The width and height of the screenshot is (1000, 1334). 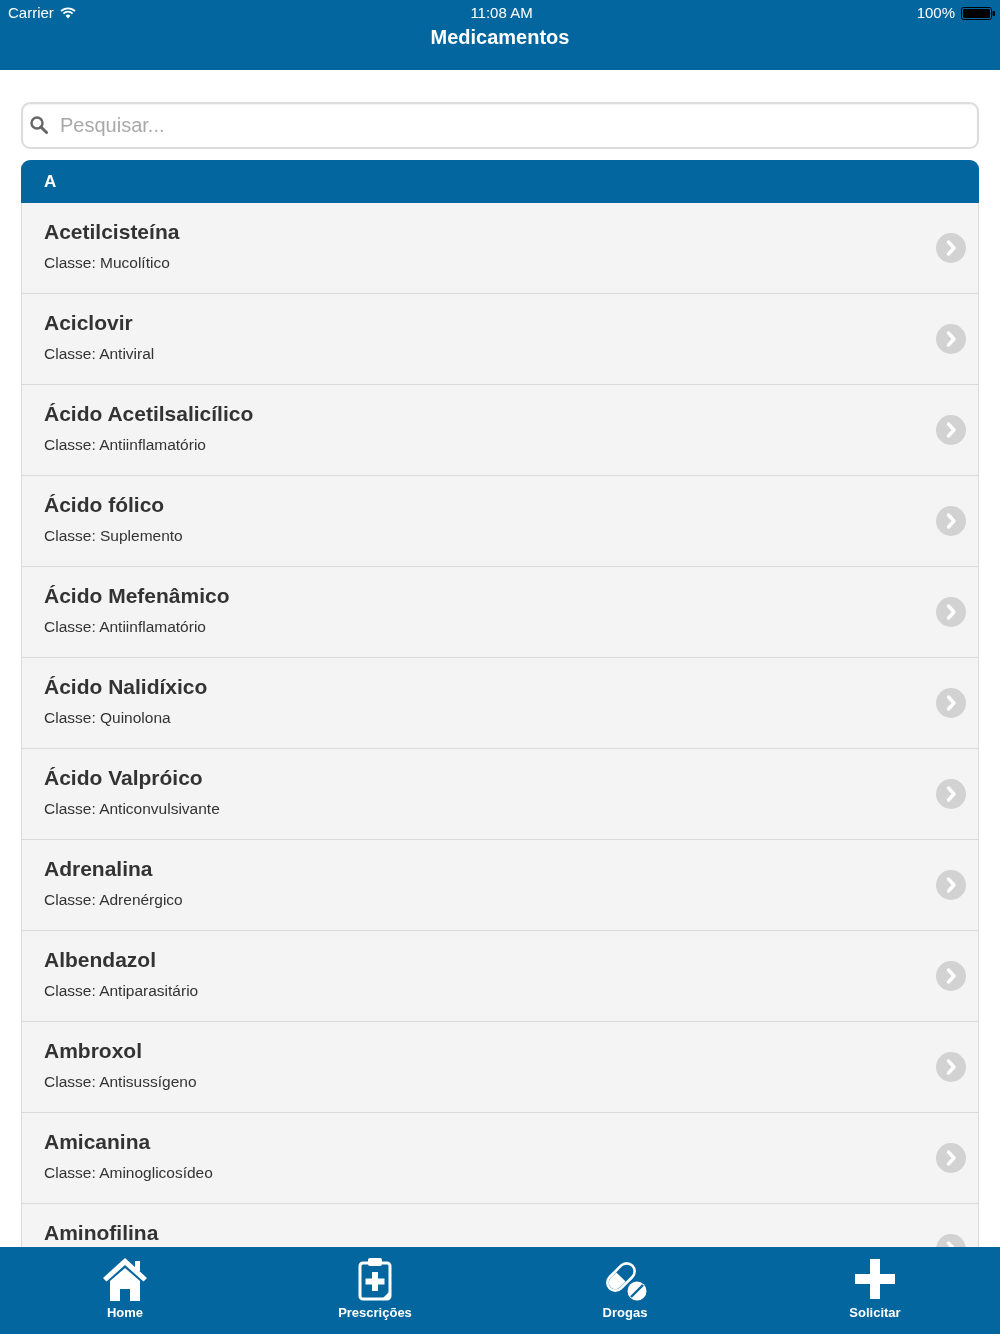 I want to click on medication-name: Ambroxol, so click(x=93, y=1051).